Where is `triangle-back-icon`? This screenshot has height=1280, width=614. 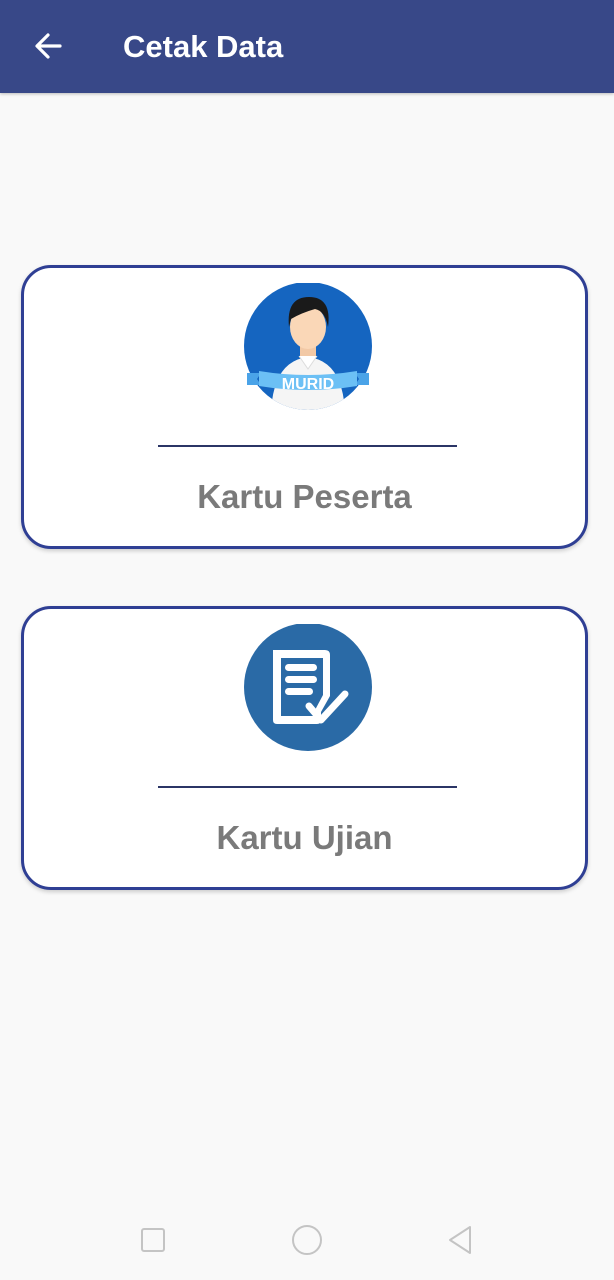 triangle-back-icon is located at coordinates (460, 1240).